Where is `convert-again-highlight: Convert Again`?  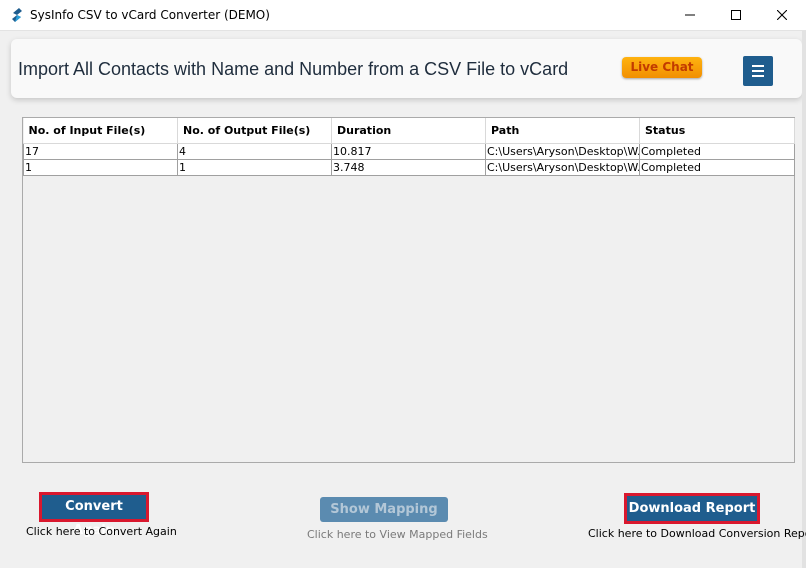 convert-again-highlight: Convert Again is located at coordinates (94, 515).